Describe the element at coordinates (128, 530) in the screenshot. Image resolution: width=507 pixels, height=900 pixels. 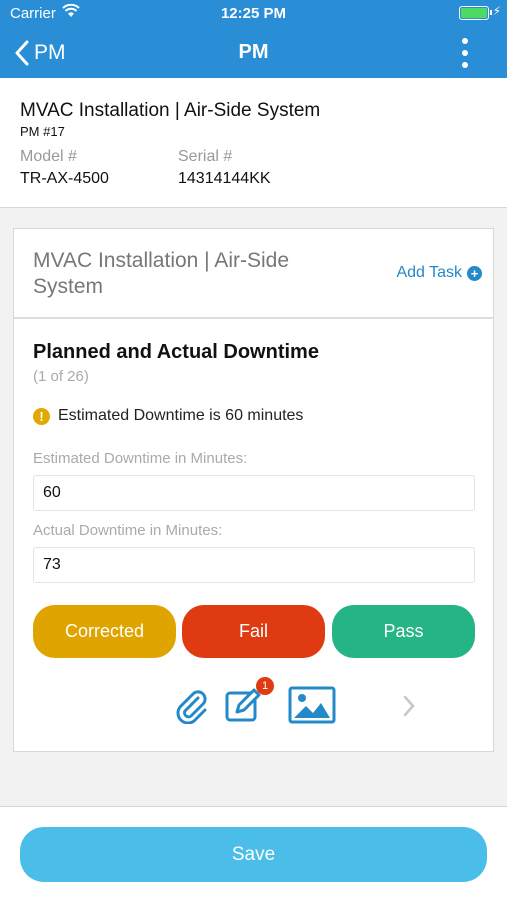
I see `actual-downtime-label: Actual Downtime in Minutes:` at that location.